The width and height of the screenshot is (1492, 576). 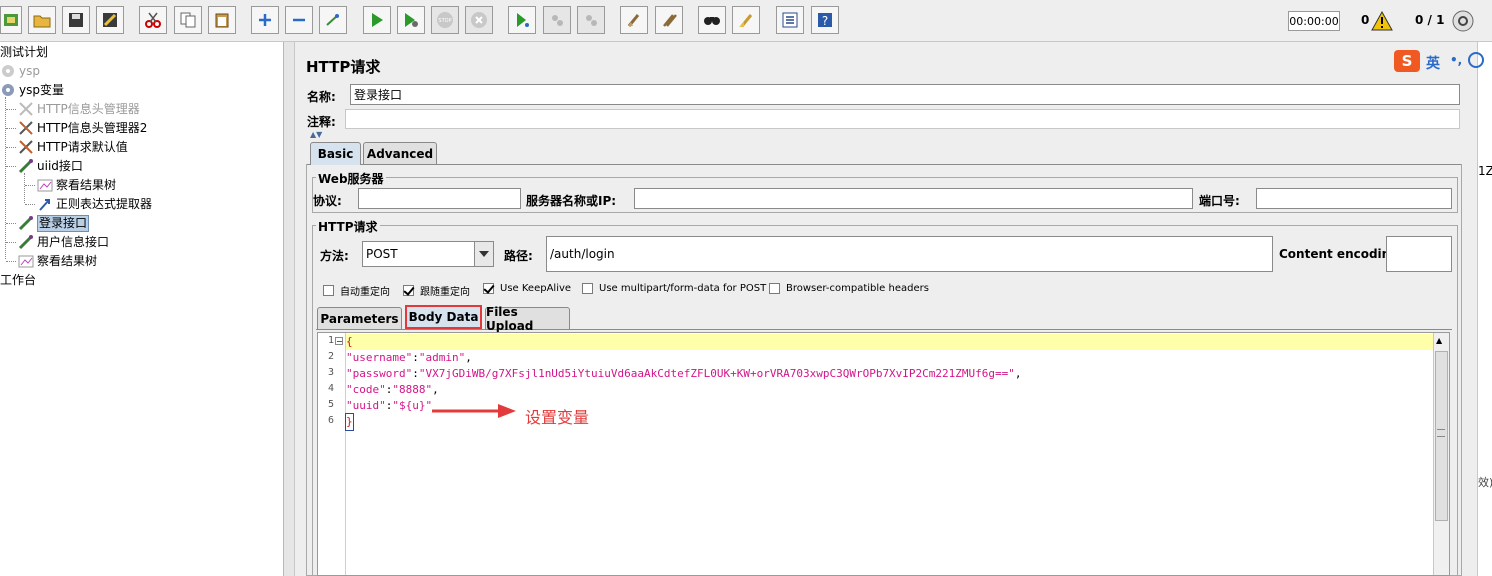 What do you see at coordinates (443, 317) in the screenshot?
I see `tab-body-data: Body Data` at bounding box center [443, 317].